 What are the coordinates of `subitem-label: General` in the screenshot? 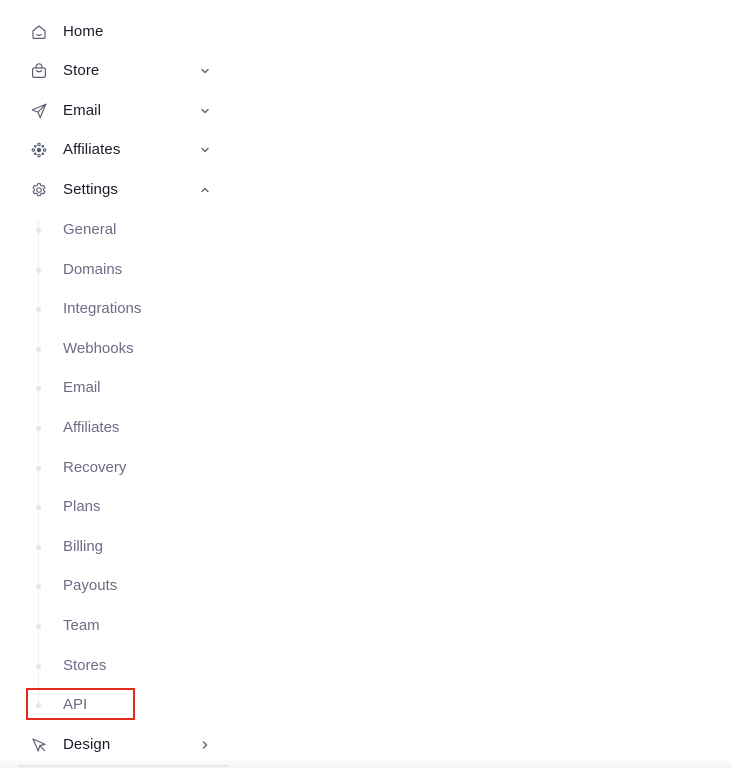 It's located at (90, 229).